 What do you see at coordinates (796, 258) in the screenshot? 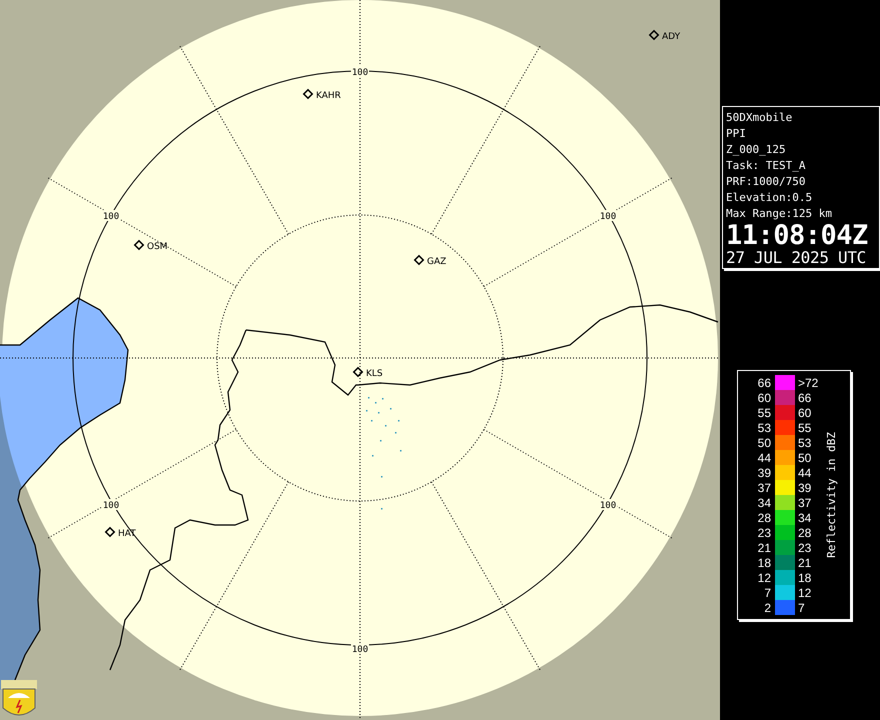
I see `date-text: 27 JUL 2025 UTC` at bounding box center [796, 258].